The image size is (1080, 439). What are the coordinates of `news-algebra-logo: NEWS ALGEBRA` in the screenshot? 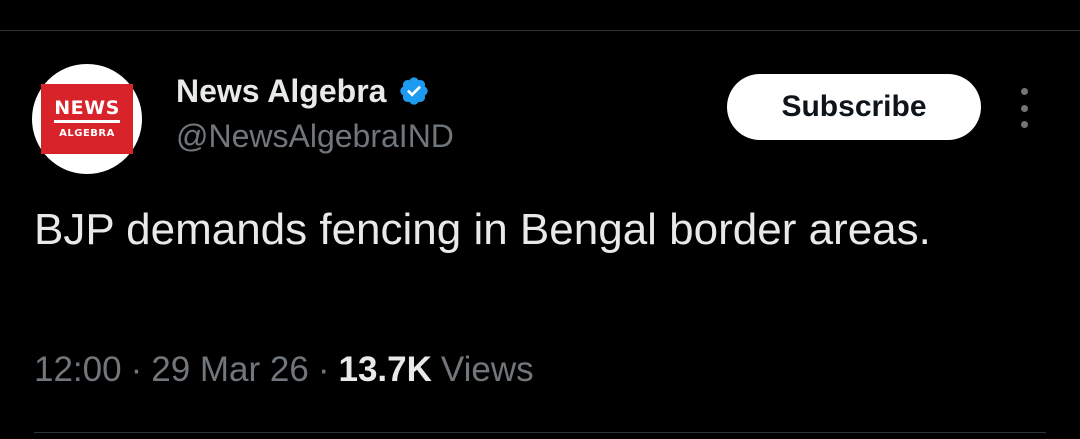 It's located at (87, 119).